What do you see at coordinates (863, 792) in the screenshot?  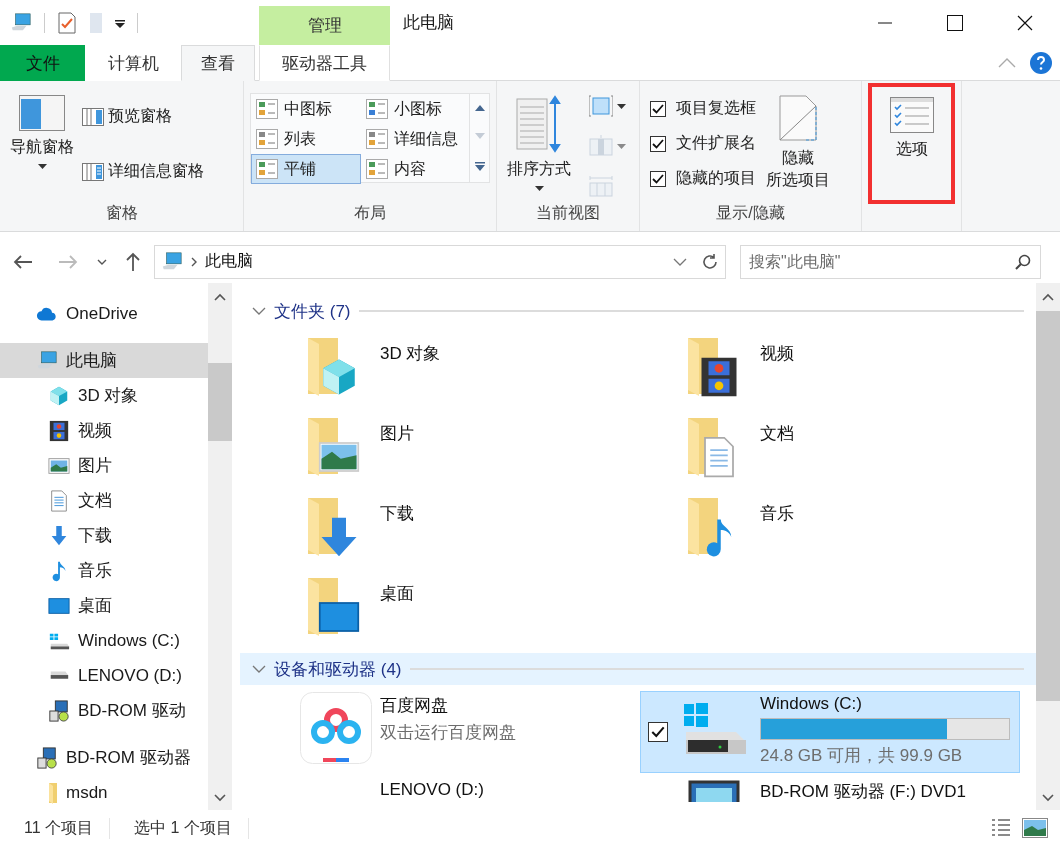 I see `device-name: BD-ROM 驱动器 (F:) DVD1` at bounding box center [863, 792].